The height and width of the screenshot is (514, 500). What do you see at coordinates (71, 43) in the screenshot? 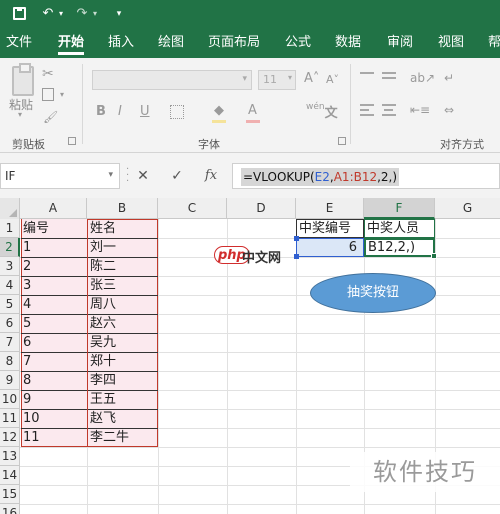
I see `tab-home: 开始` at bounding box center [71, 43].